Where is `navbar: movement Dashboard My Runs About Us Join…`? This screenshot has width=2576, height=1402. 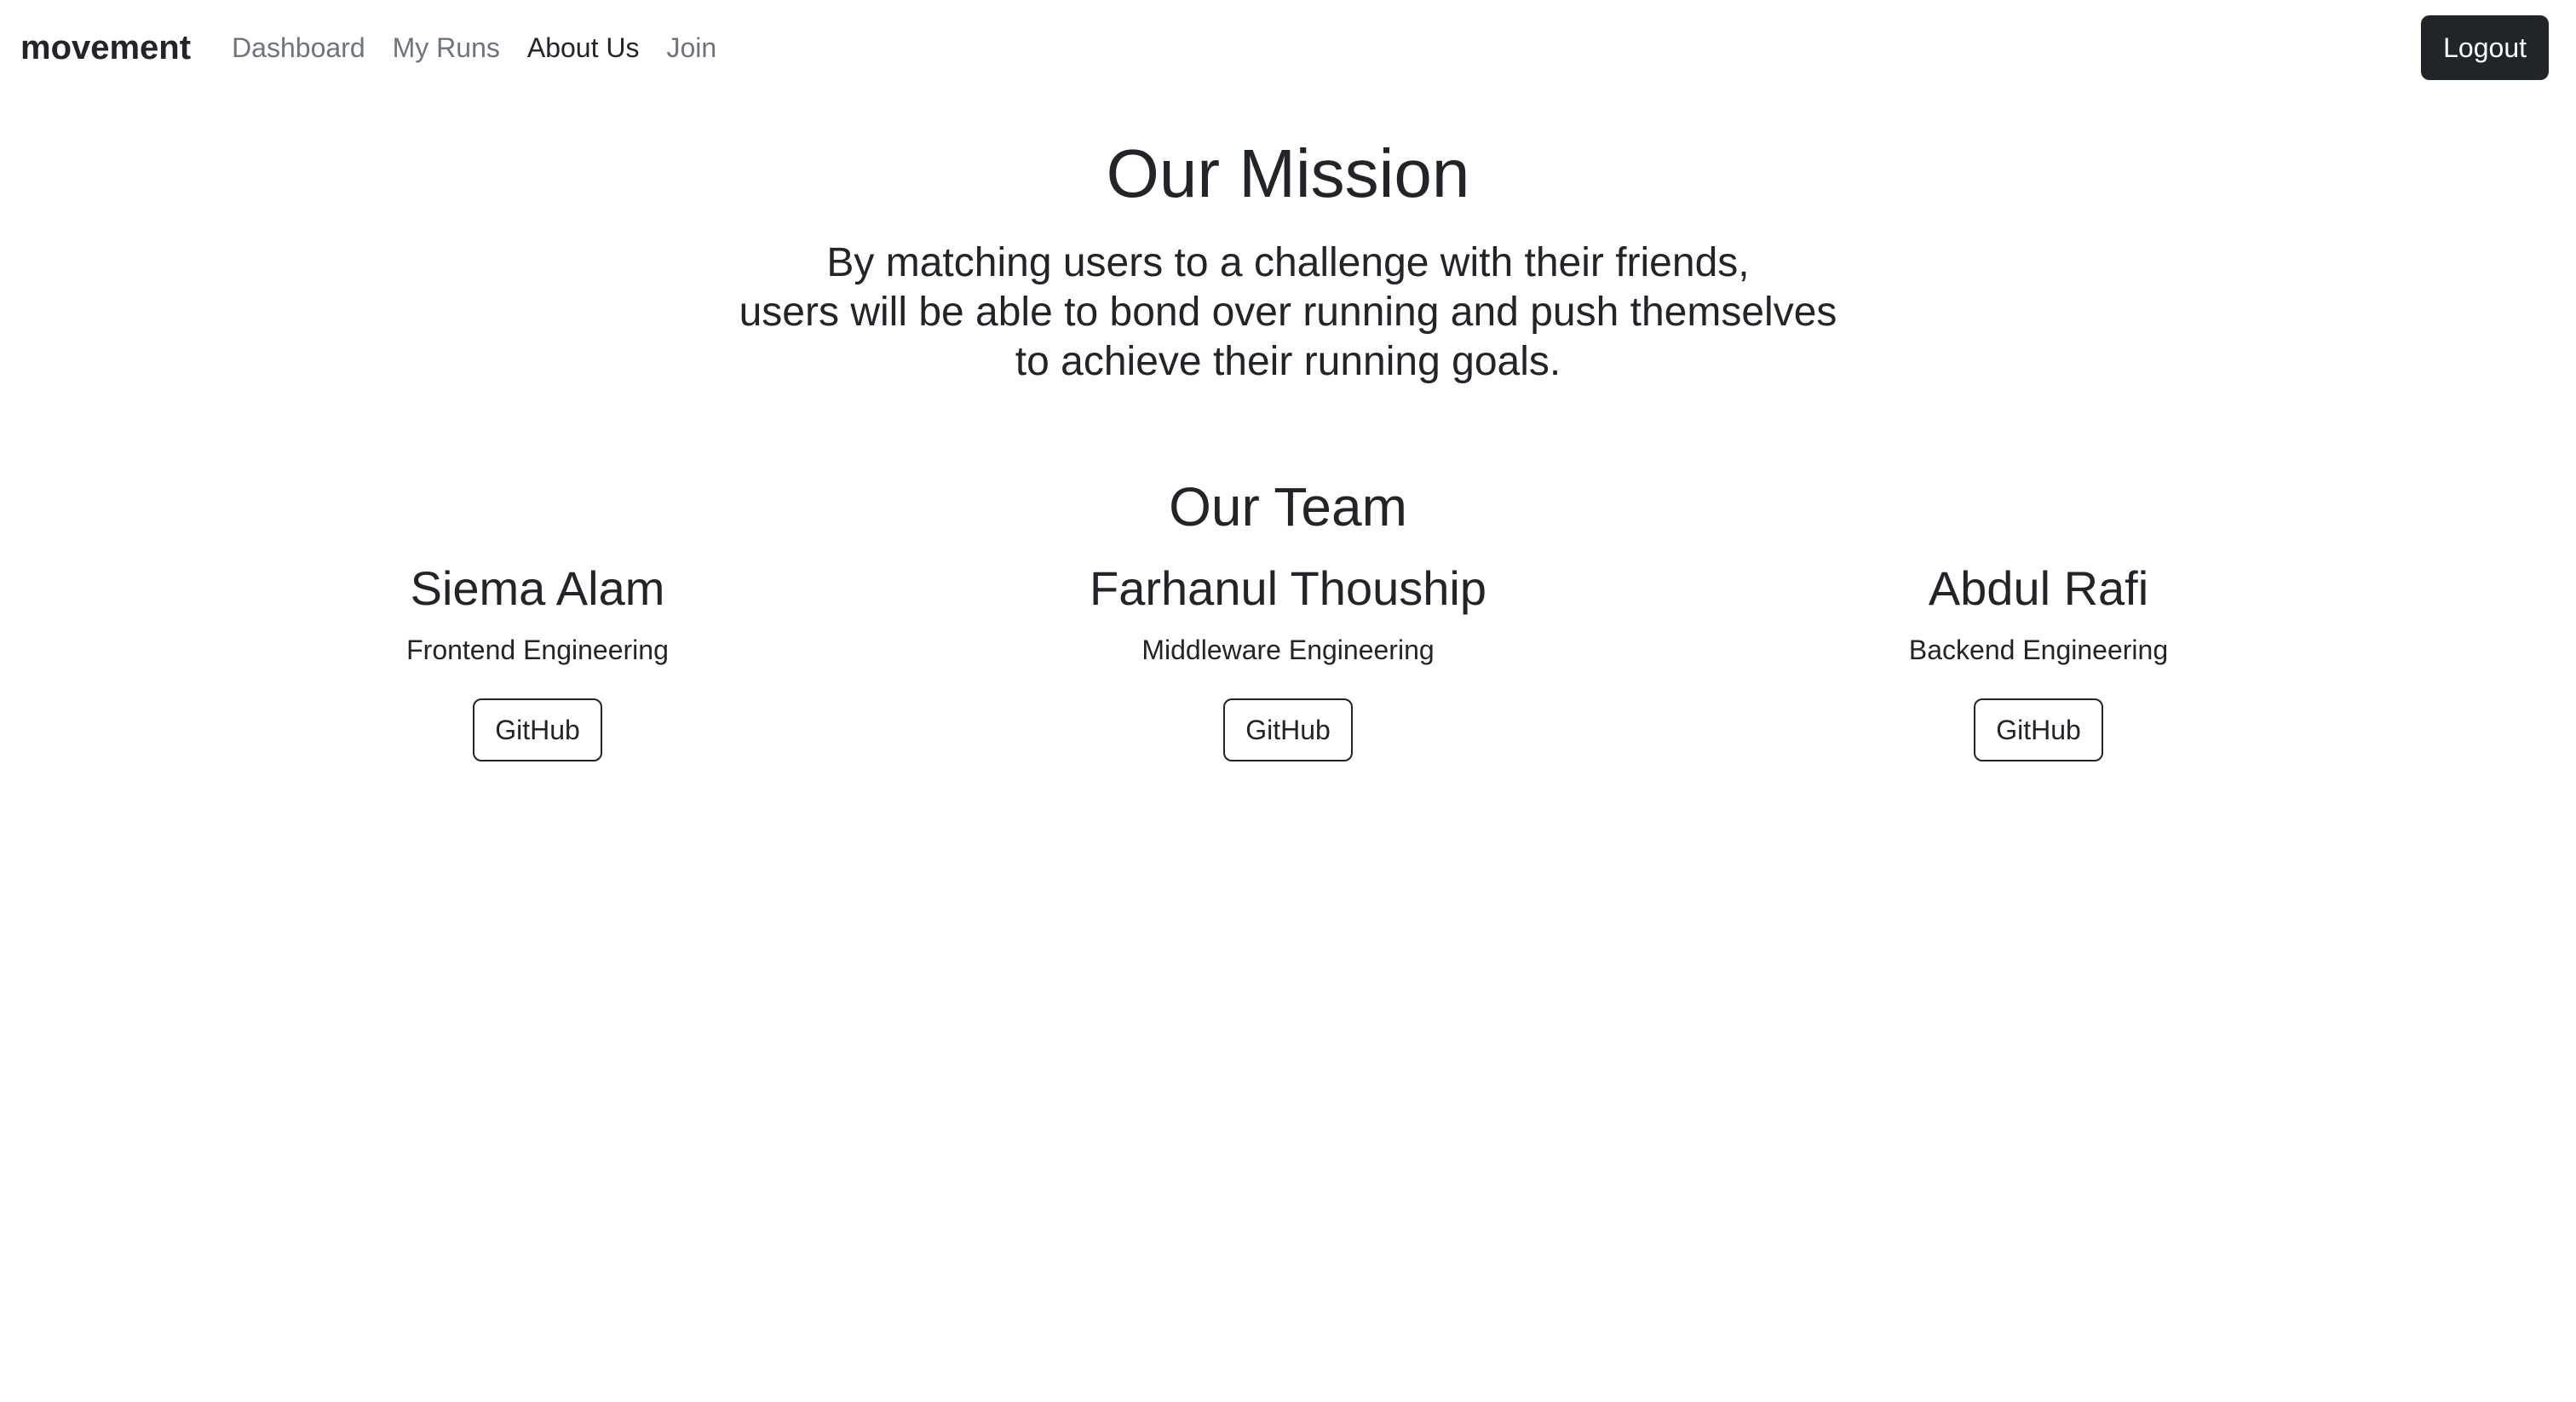 navbar: movement Dashboard My Runs About Us Join… is located at coordinates (1288, 47).